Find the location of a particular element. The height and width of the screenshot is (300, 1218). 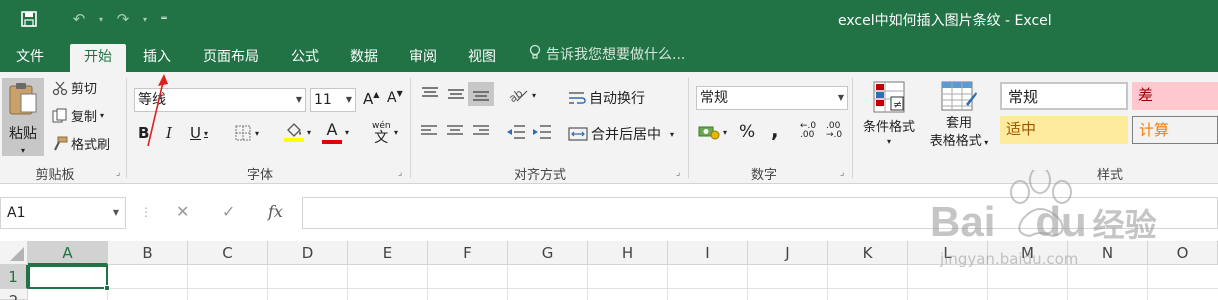

tab-data: 数据 is located at coordinates (364, 58).